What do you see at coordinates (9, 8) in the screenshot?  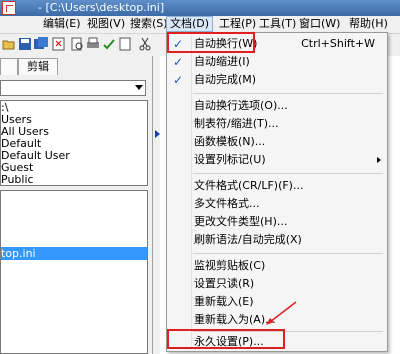 I see `app-icon` at bounding box center [9, 8].